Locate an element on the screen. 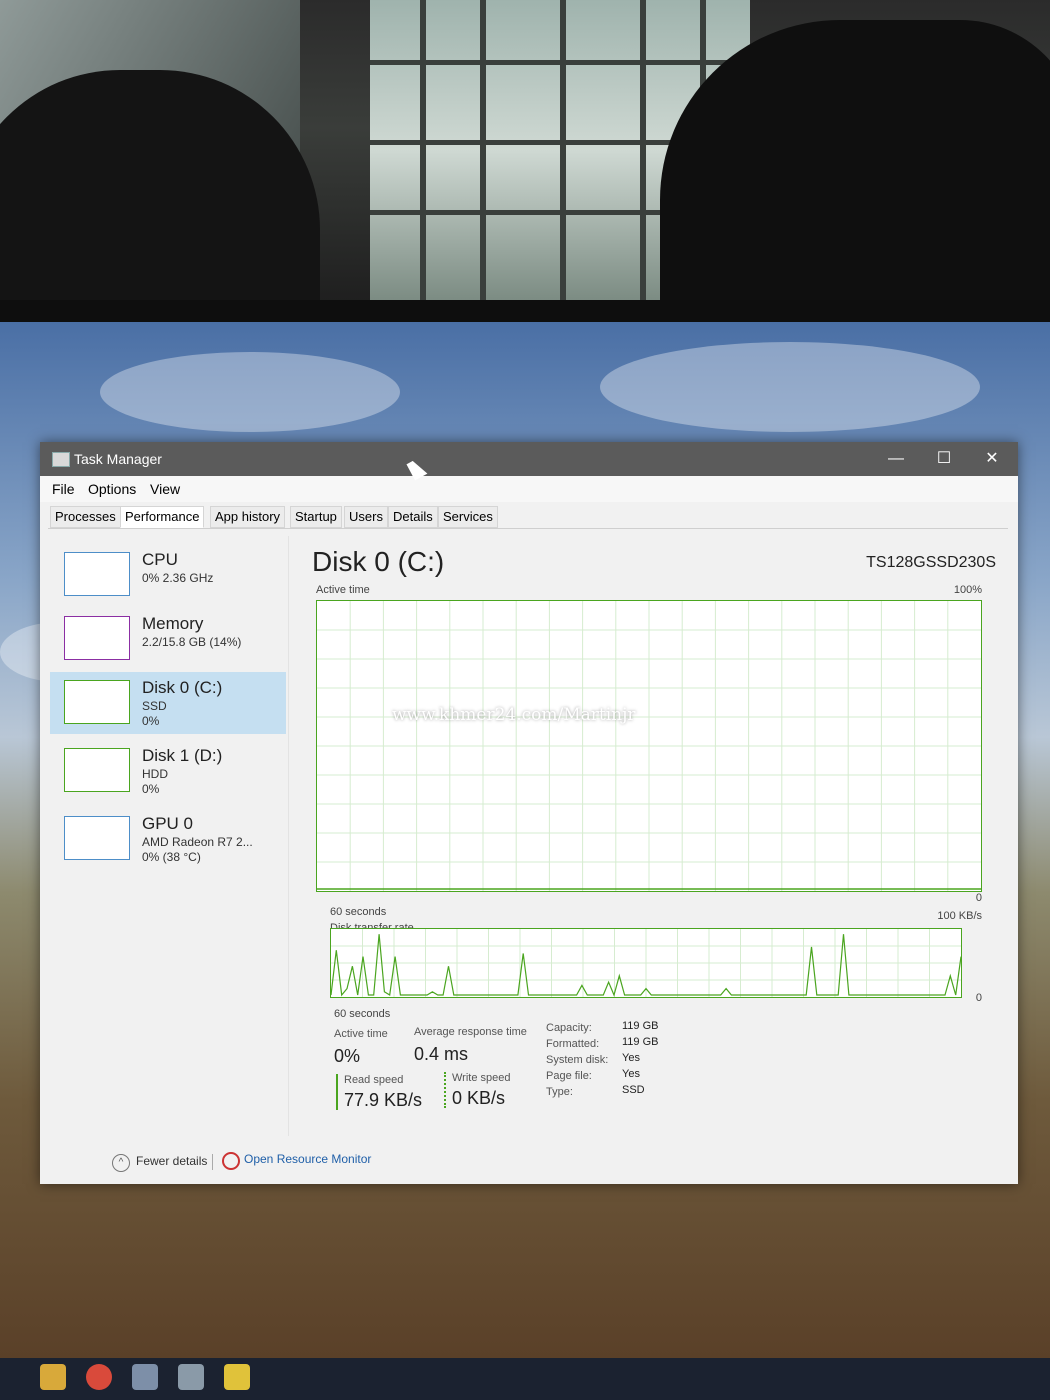 The image size is (1050, 1400). graph1-max: 100% is located at coordinates (967, 590).